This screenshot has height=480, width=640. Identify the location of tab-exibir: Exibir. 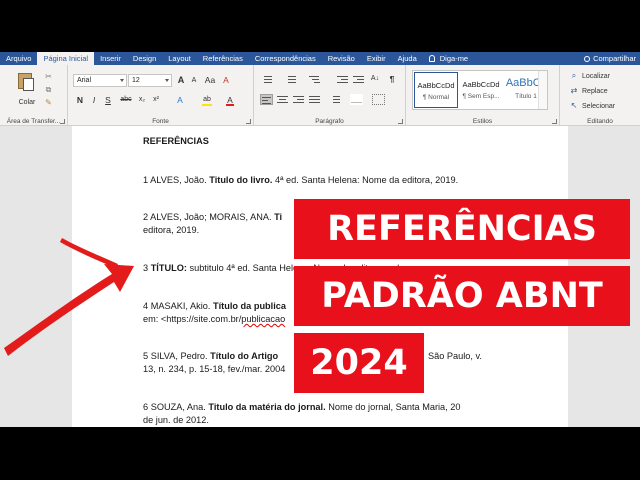
(376, 58).